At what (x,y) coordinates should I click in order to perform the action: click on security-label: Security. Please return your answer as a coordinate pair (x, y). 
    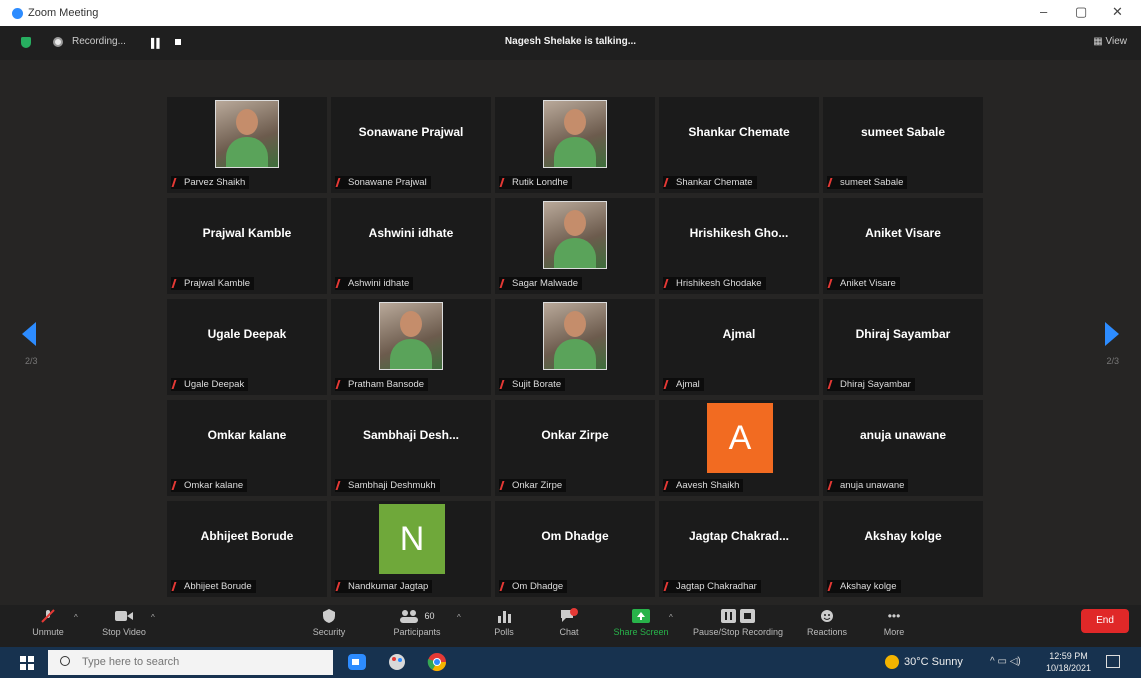
    Looking at the image, I should click on (329, 632).